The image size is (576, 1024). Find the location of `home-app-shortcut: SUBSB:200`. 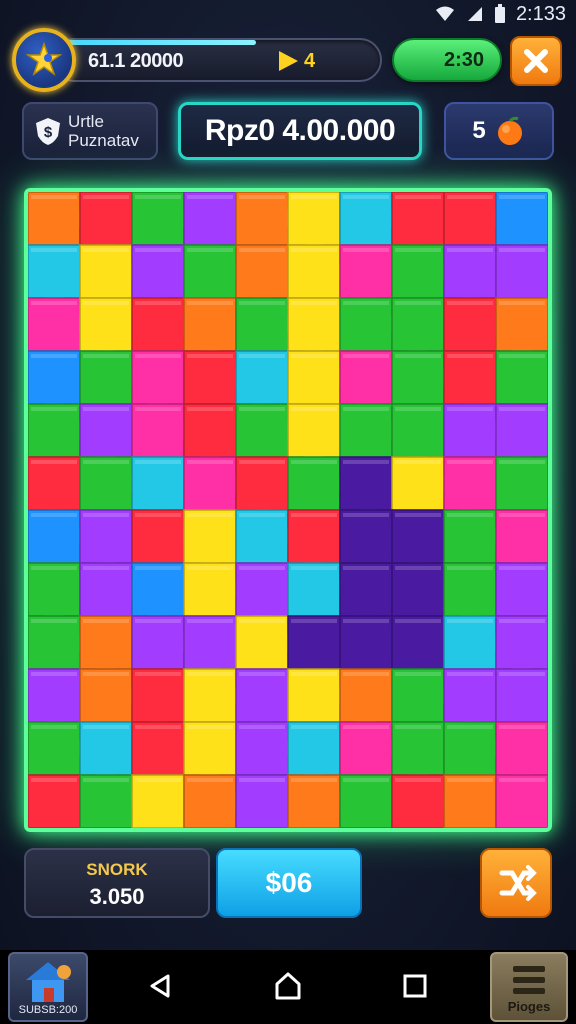

home-app-shortcut: SUBSB:200 is located at coordinates (48, 987).